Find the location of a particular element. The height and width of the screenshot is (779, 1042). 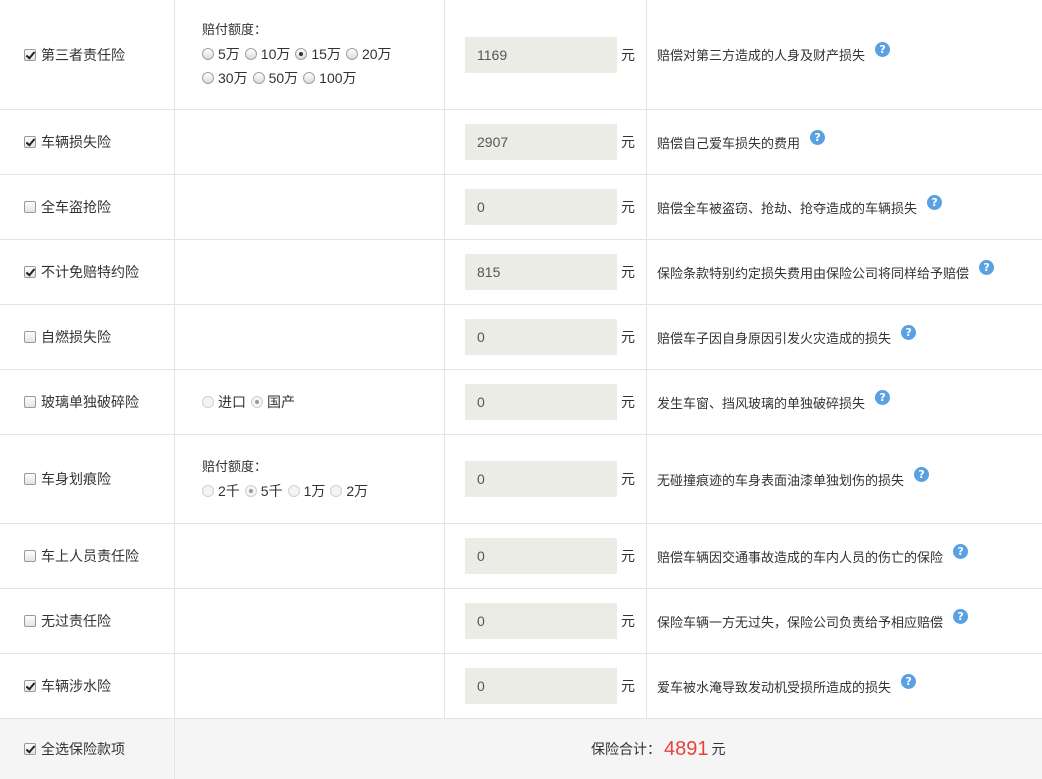

coverage-option: 2万 is located at coordinates (349, 491).